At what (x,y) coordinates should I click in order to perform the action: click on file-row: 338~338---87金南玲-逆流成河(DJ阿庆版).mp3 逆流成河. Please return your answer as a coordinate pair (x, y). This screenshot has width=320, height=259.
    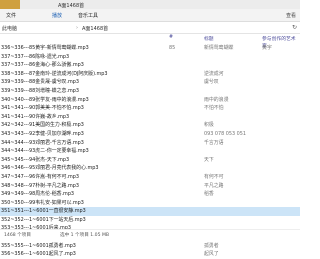
    Looking at the image, I should click on (150, 74).